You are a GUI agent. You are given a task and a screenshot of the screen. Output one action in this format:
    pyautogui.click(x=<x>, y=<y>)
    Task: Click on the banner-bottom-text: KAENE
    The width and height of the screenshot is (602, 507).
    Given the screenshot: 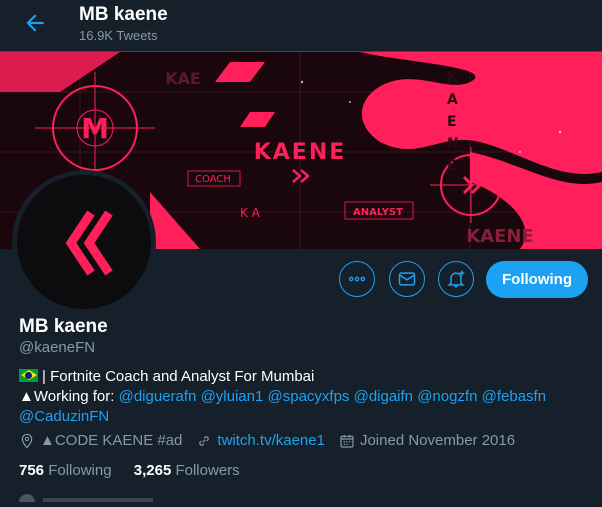 What is the action you would take?
    pyautogui.click(x=500, y=236)
    